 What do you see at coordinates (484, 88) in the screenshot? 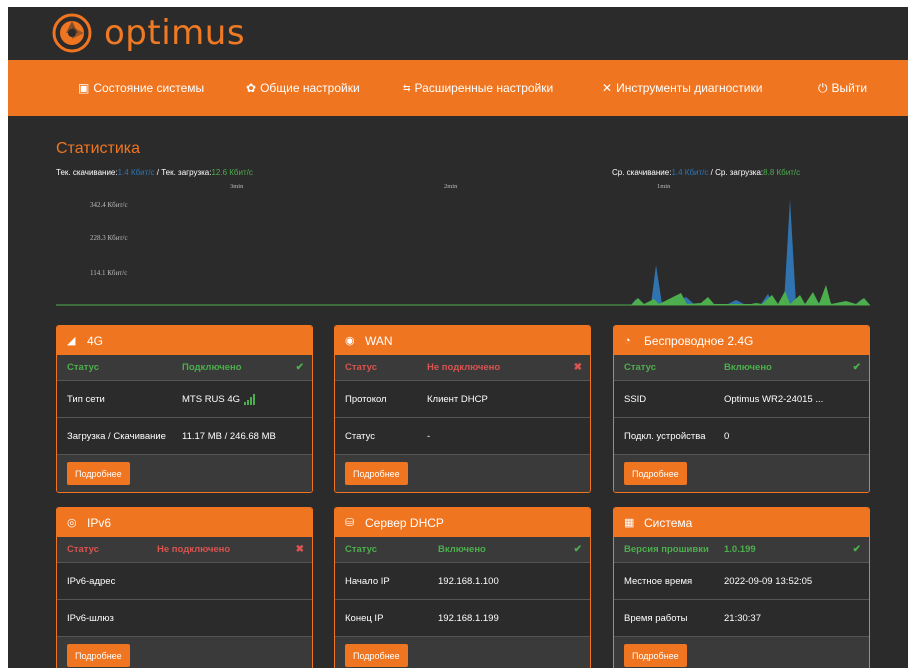
I see `nav-item-label: Расширенные настройки` at bounding box center [484, 88].